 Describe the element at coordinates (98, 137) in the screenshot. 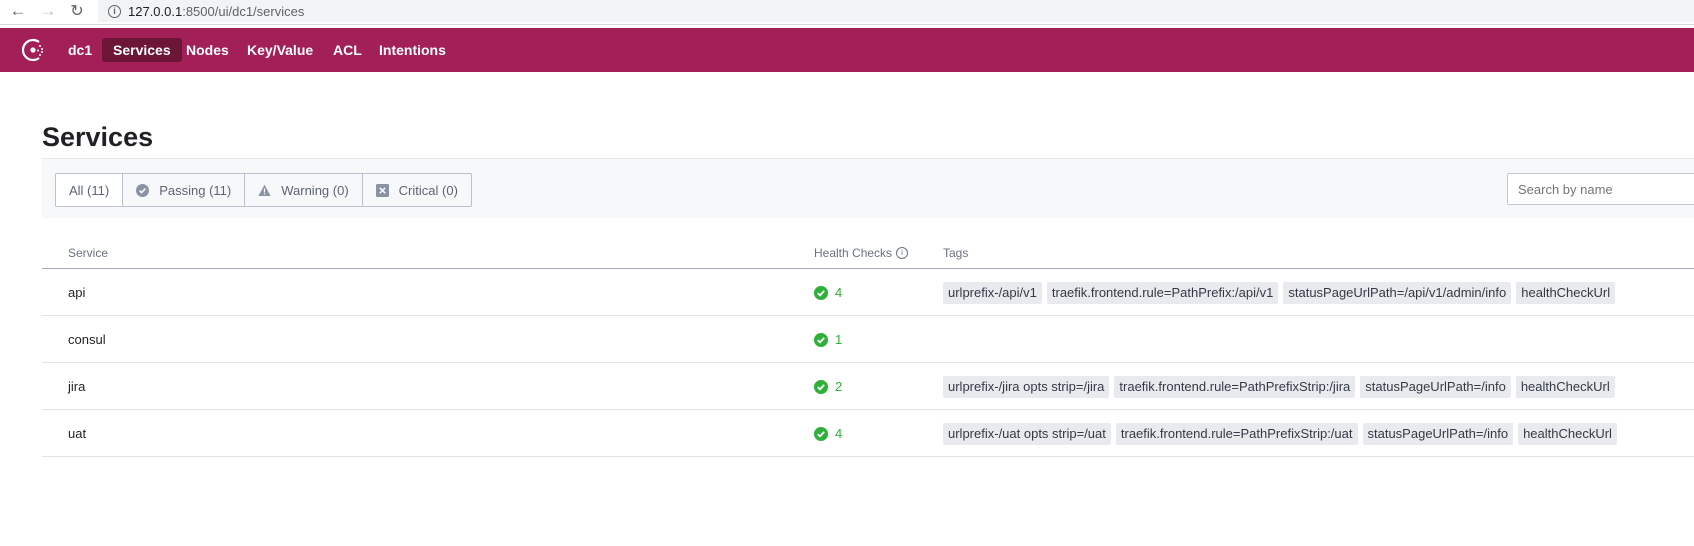

I see `page-title: Services` at that location.